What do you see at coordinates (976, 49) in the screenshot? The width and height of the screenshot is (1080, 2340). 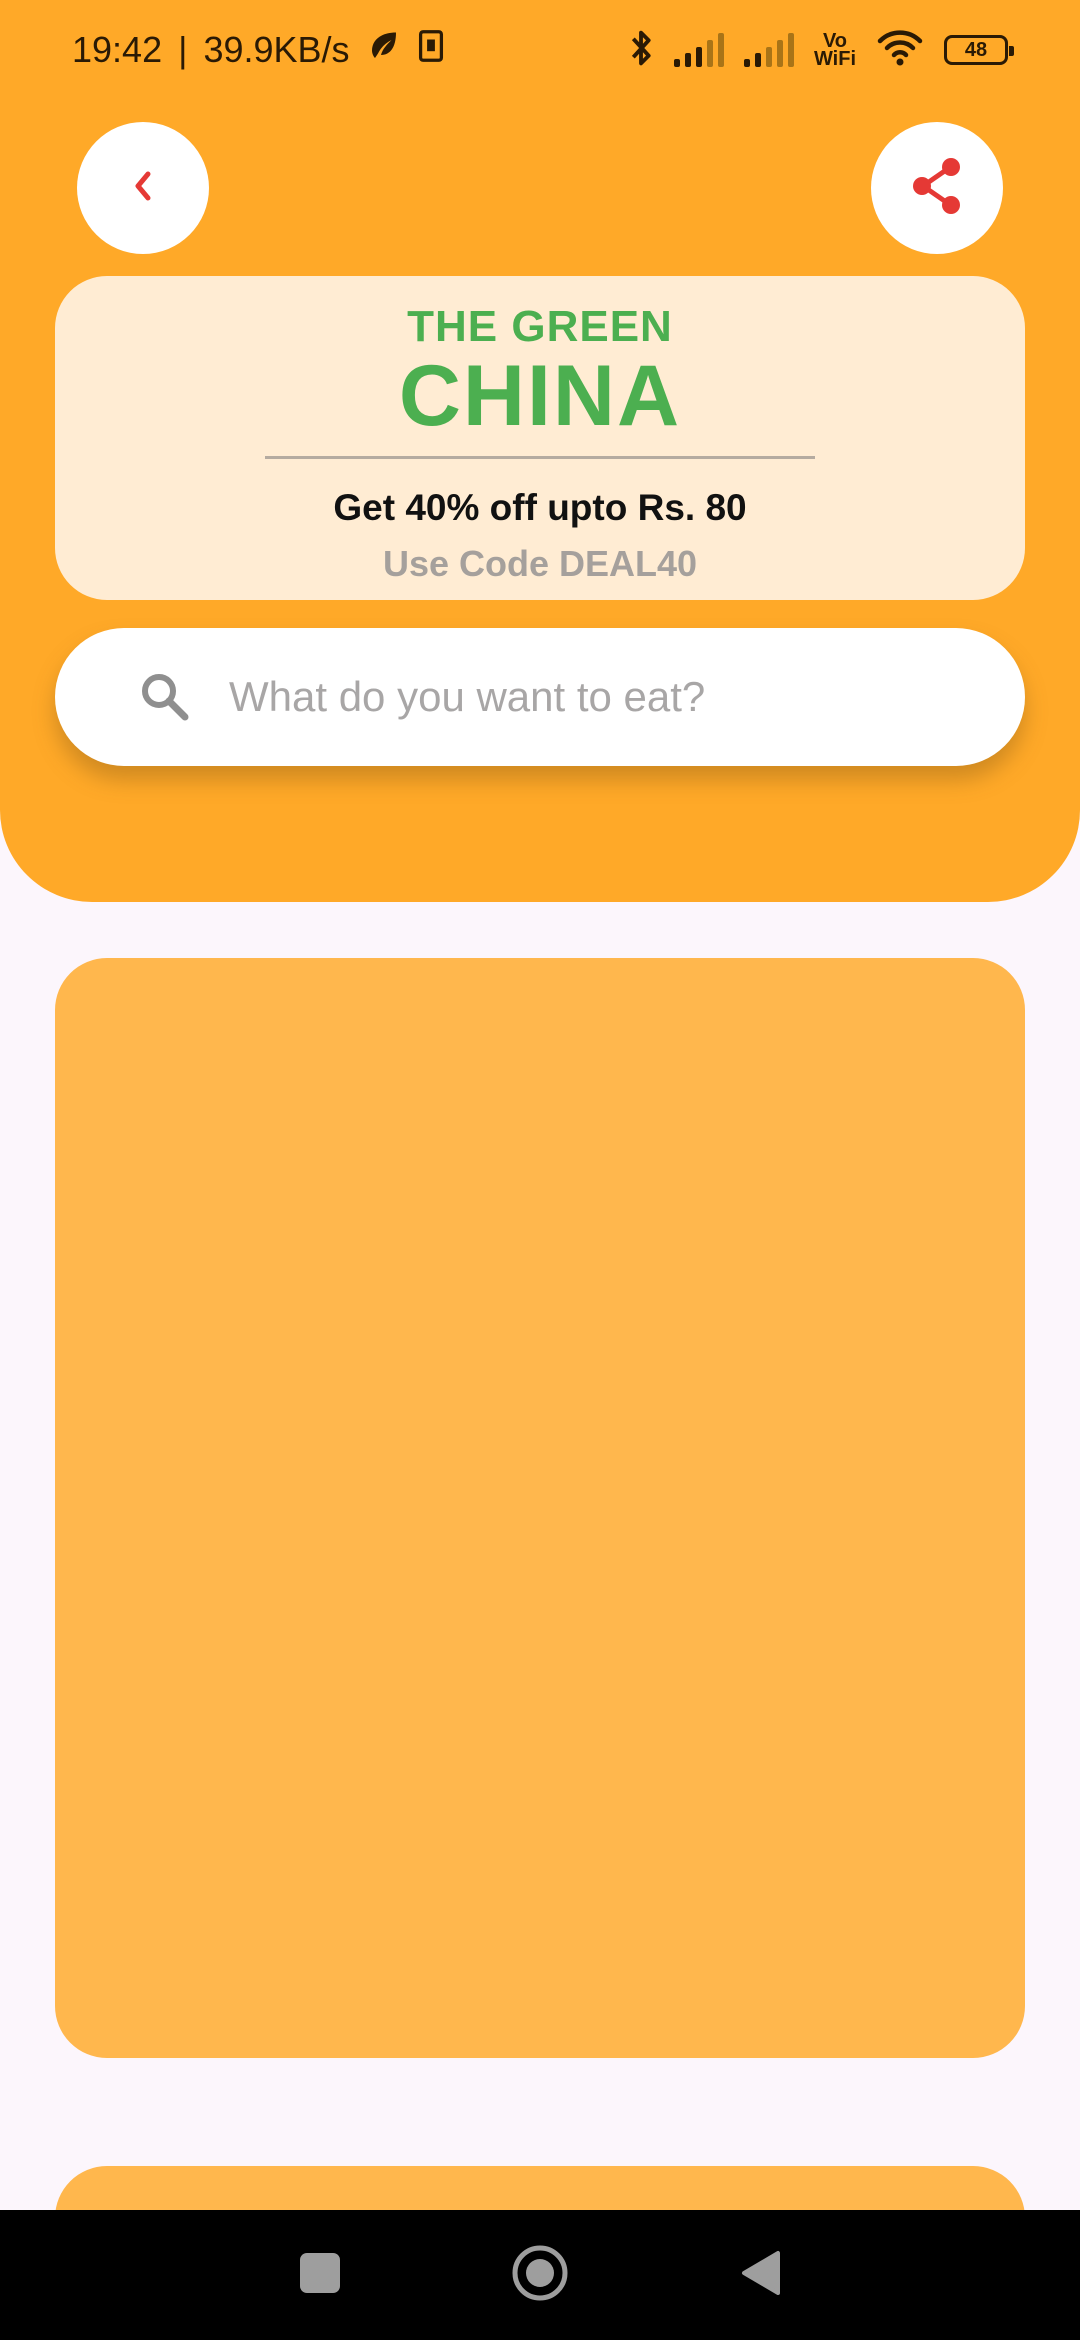 I see `battery-level: 48` at bounding box center [976, 49].